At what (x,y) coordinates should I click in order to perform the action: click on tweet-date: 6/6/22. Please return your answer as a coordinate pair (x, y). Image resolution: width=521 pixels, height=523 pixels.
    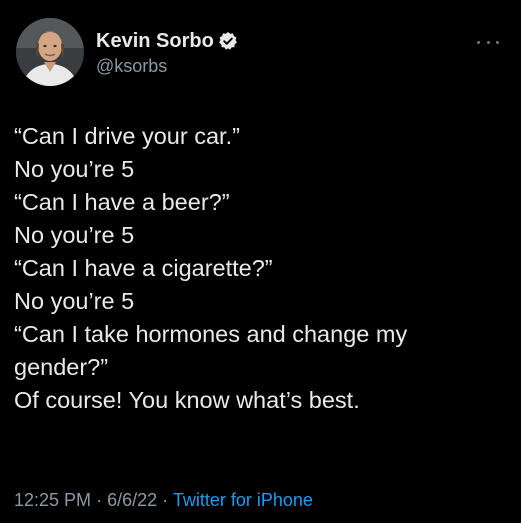
    Looking at the image, I should click on (132, 500).